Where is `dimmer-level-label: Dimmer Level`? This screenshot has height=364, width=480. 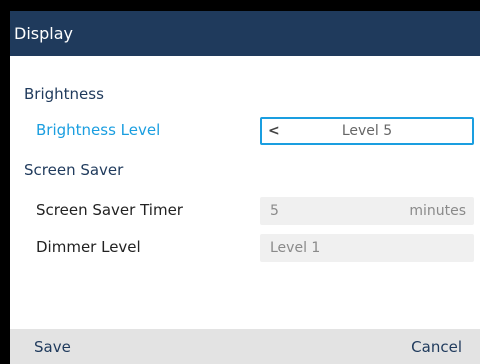 dimmer-level-label: Dimmer Level is located at coordinates (88, 247).